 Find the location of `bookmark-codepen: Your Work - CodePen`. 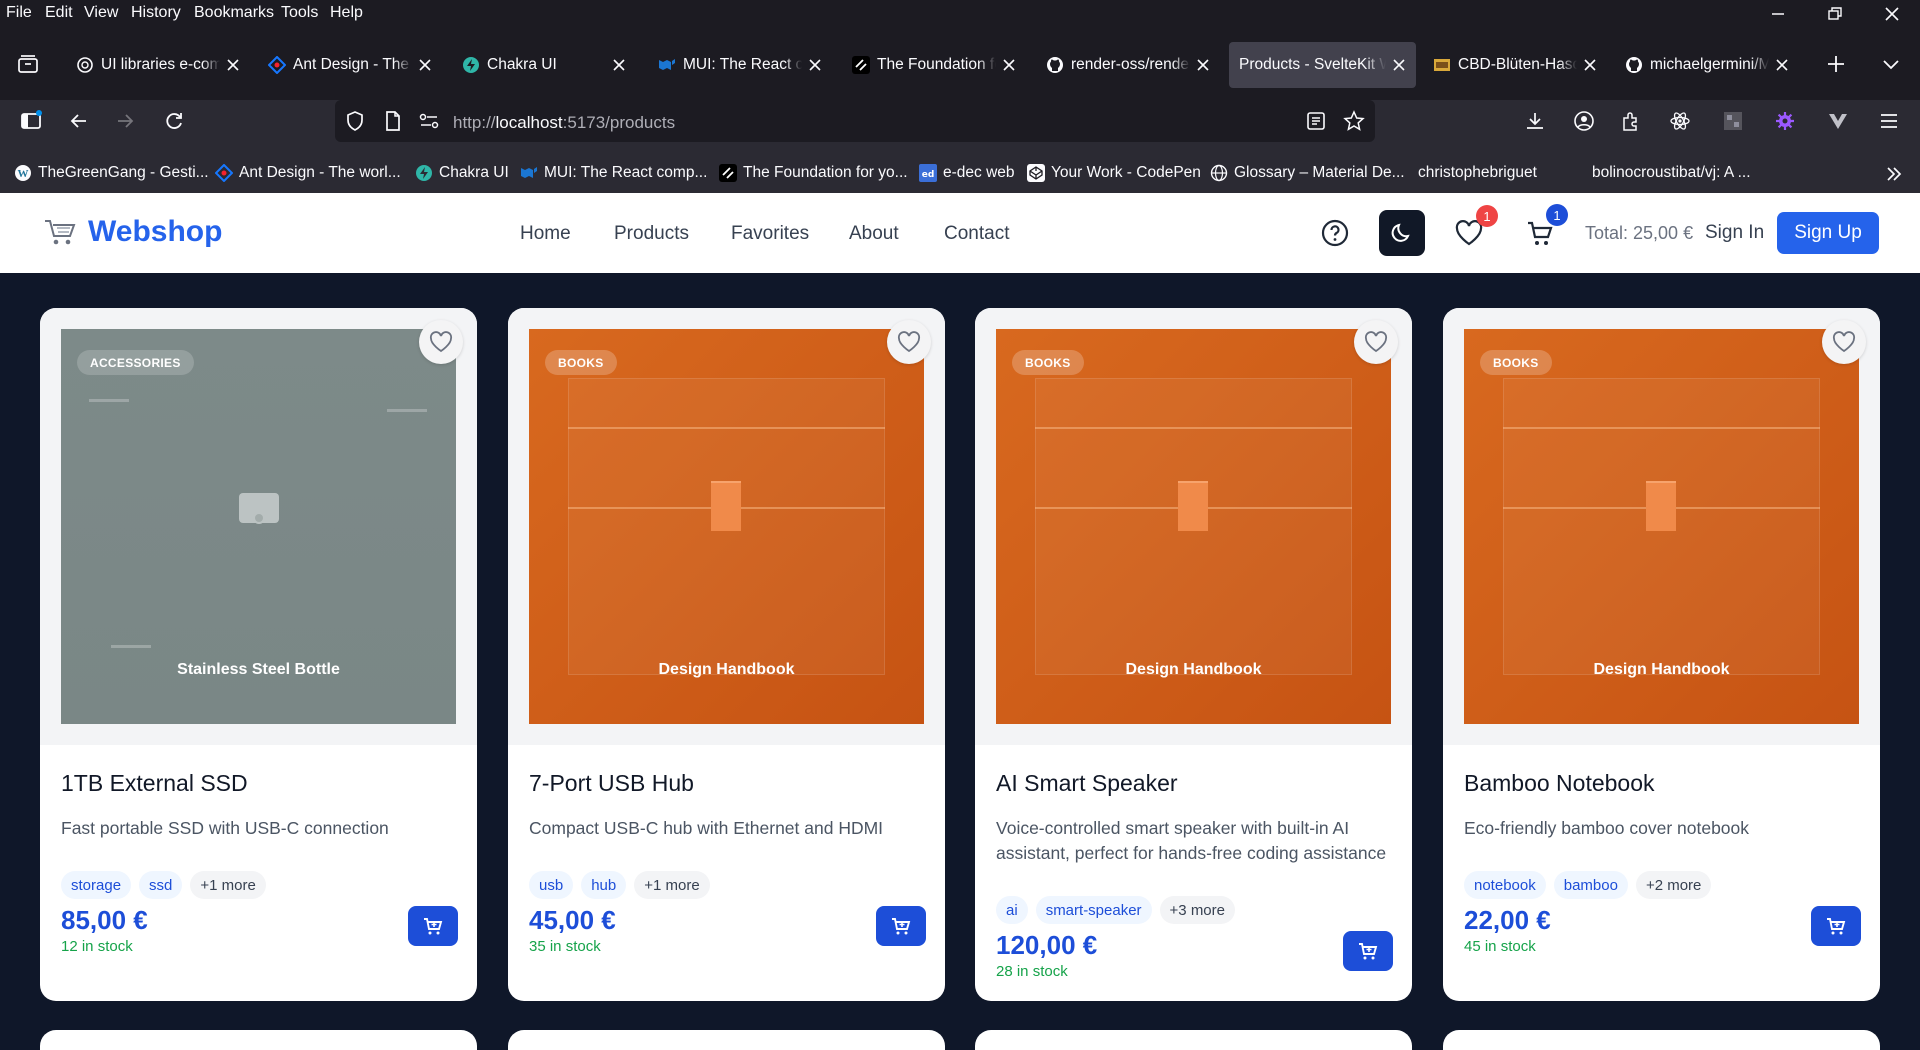

bookmark-codepen: Your Work - CodePen is located at coordinates (1114, 173).